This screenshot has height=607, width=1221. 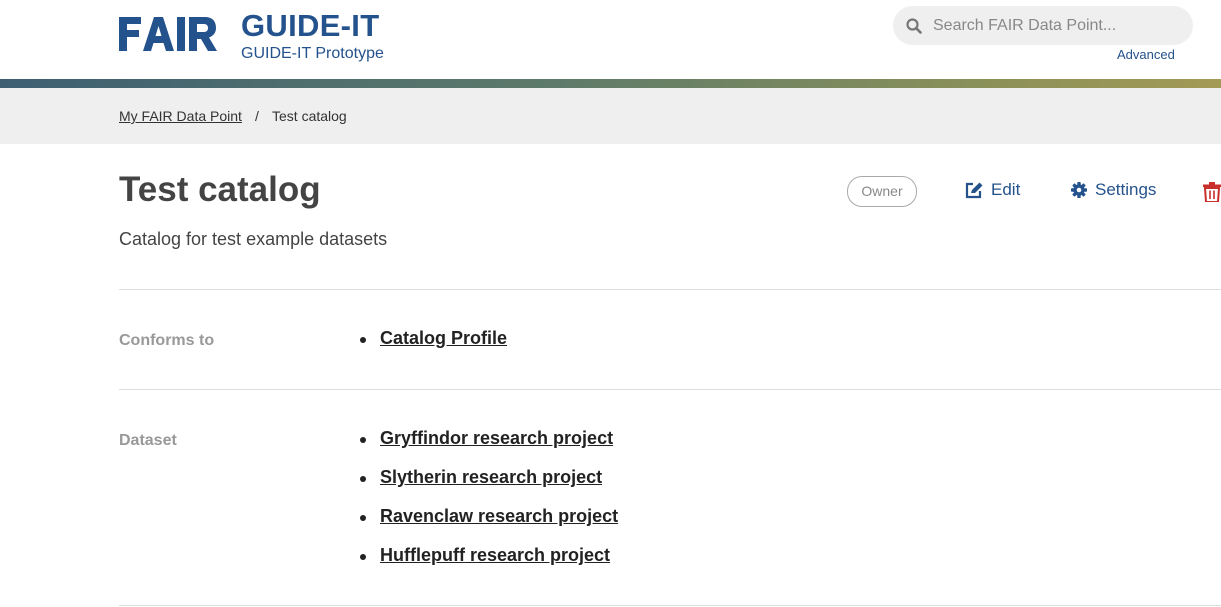 I want to click on settings-label: Settings, so click(x=1126, y=189).